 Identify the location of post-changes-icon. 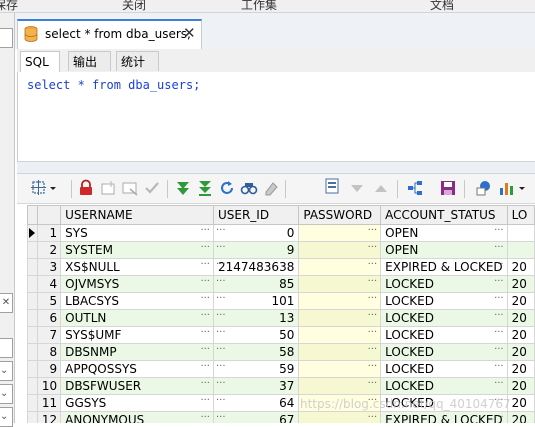
(152, 188).